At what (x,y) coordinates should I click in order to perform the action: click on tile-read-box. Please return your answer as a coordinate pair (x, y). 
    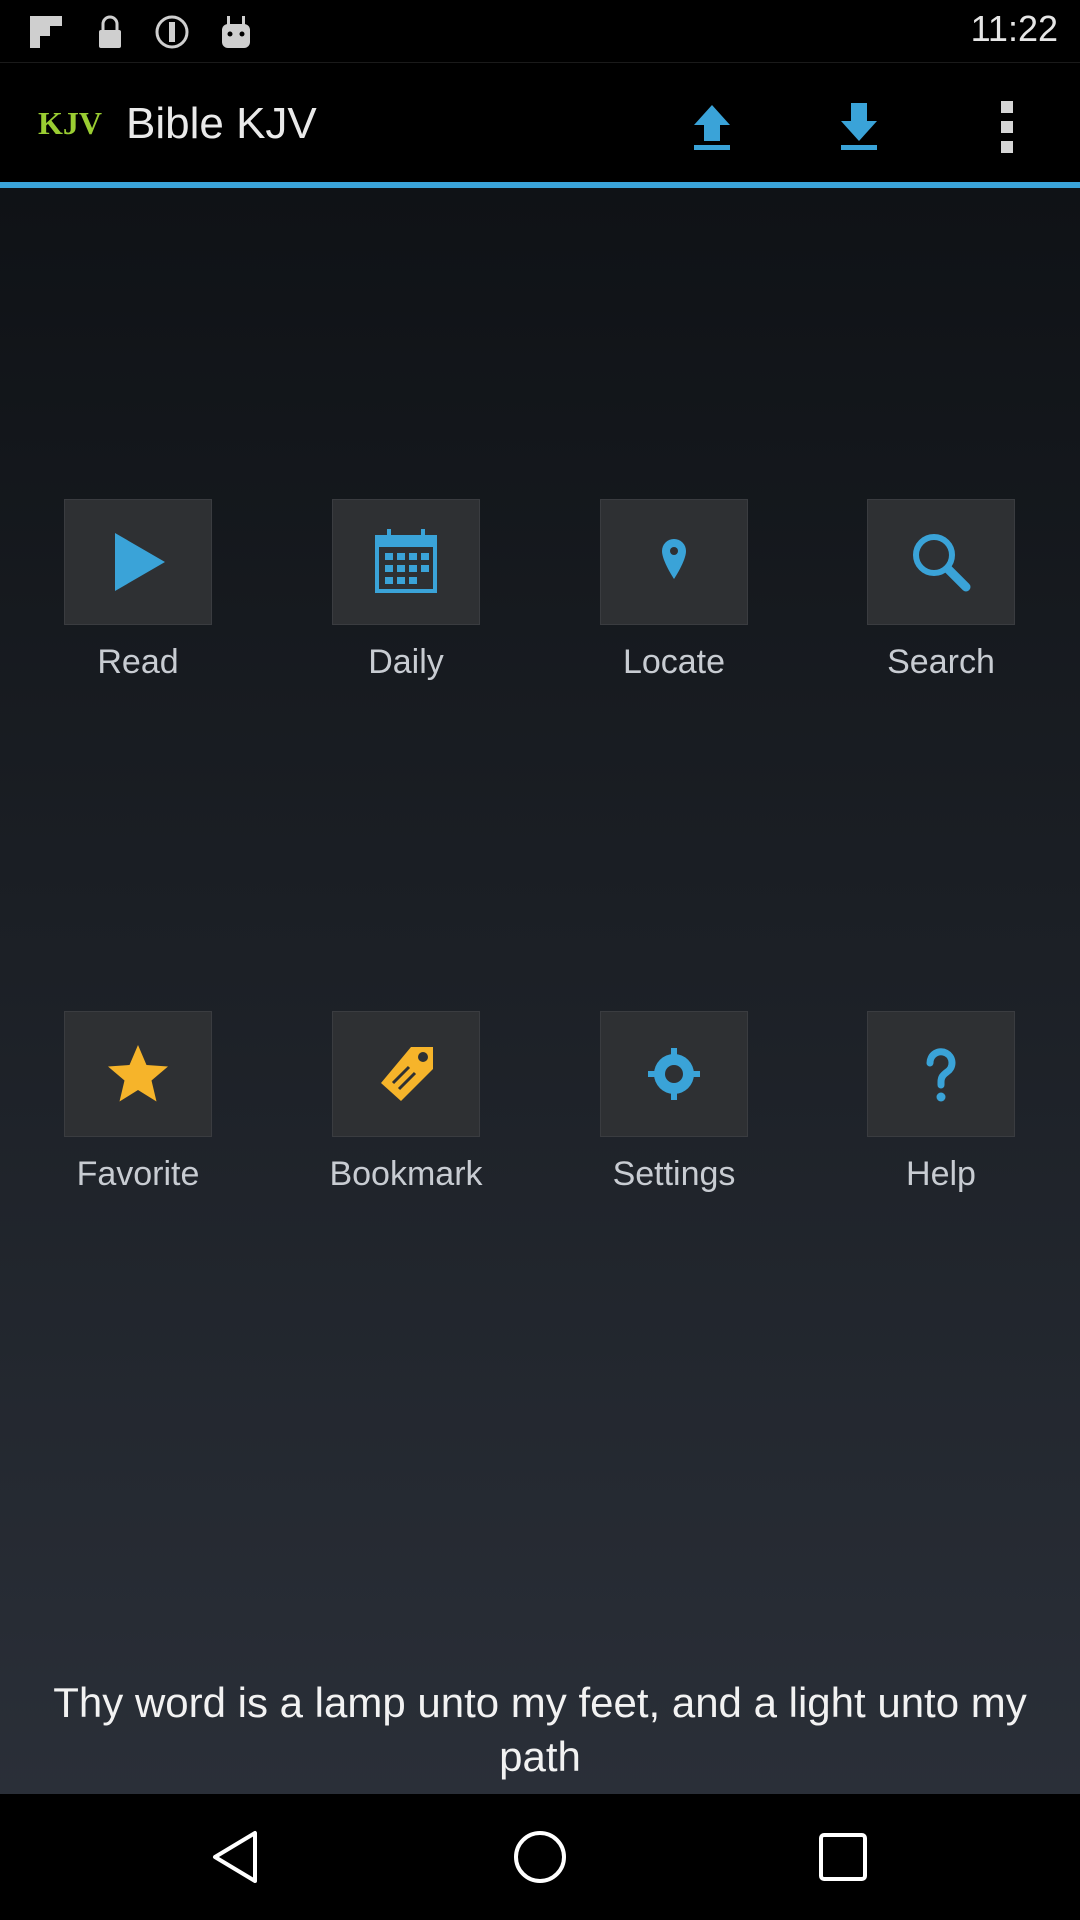
    Looking at the image, I should click on (138, 562).